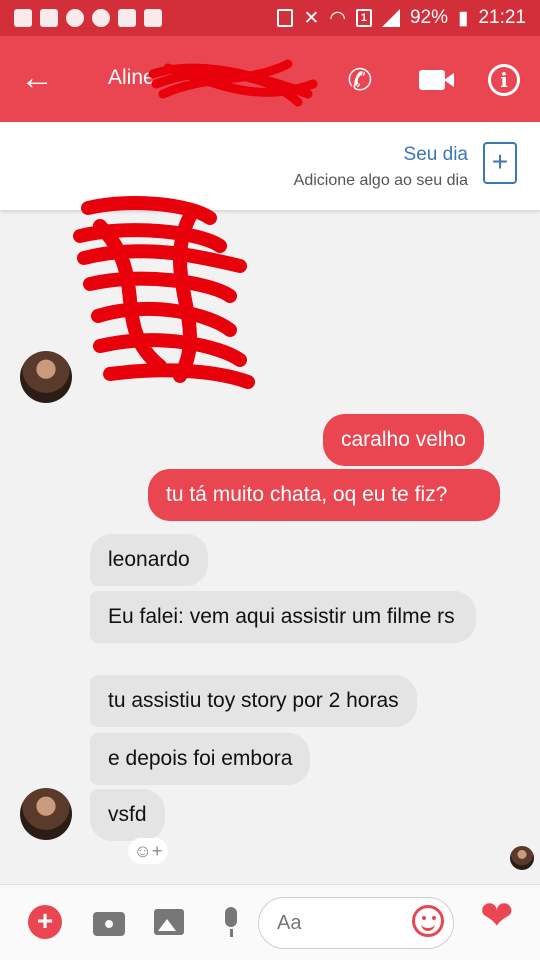 This screenshot has height=960, width=540. Describe the element at coordinates (169, 922) in the screenshot. I see `image-icon` at that location.